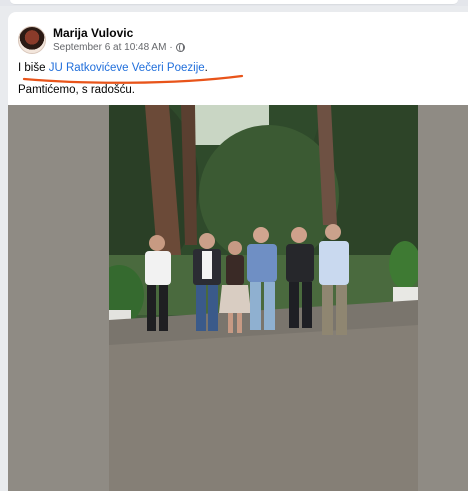  Describe the element at coordinates (180, 47) in the screenshot. I see `globe-icon` at that location.